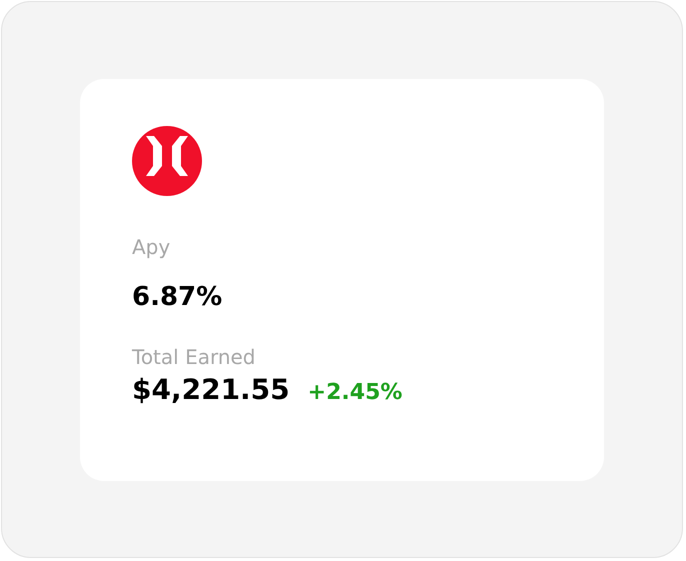 This screenshot has height=561, width=686. Describe the element at coordinates (194, 356) in the screenshot. I see `earned-label: Total Earned` at that location.